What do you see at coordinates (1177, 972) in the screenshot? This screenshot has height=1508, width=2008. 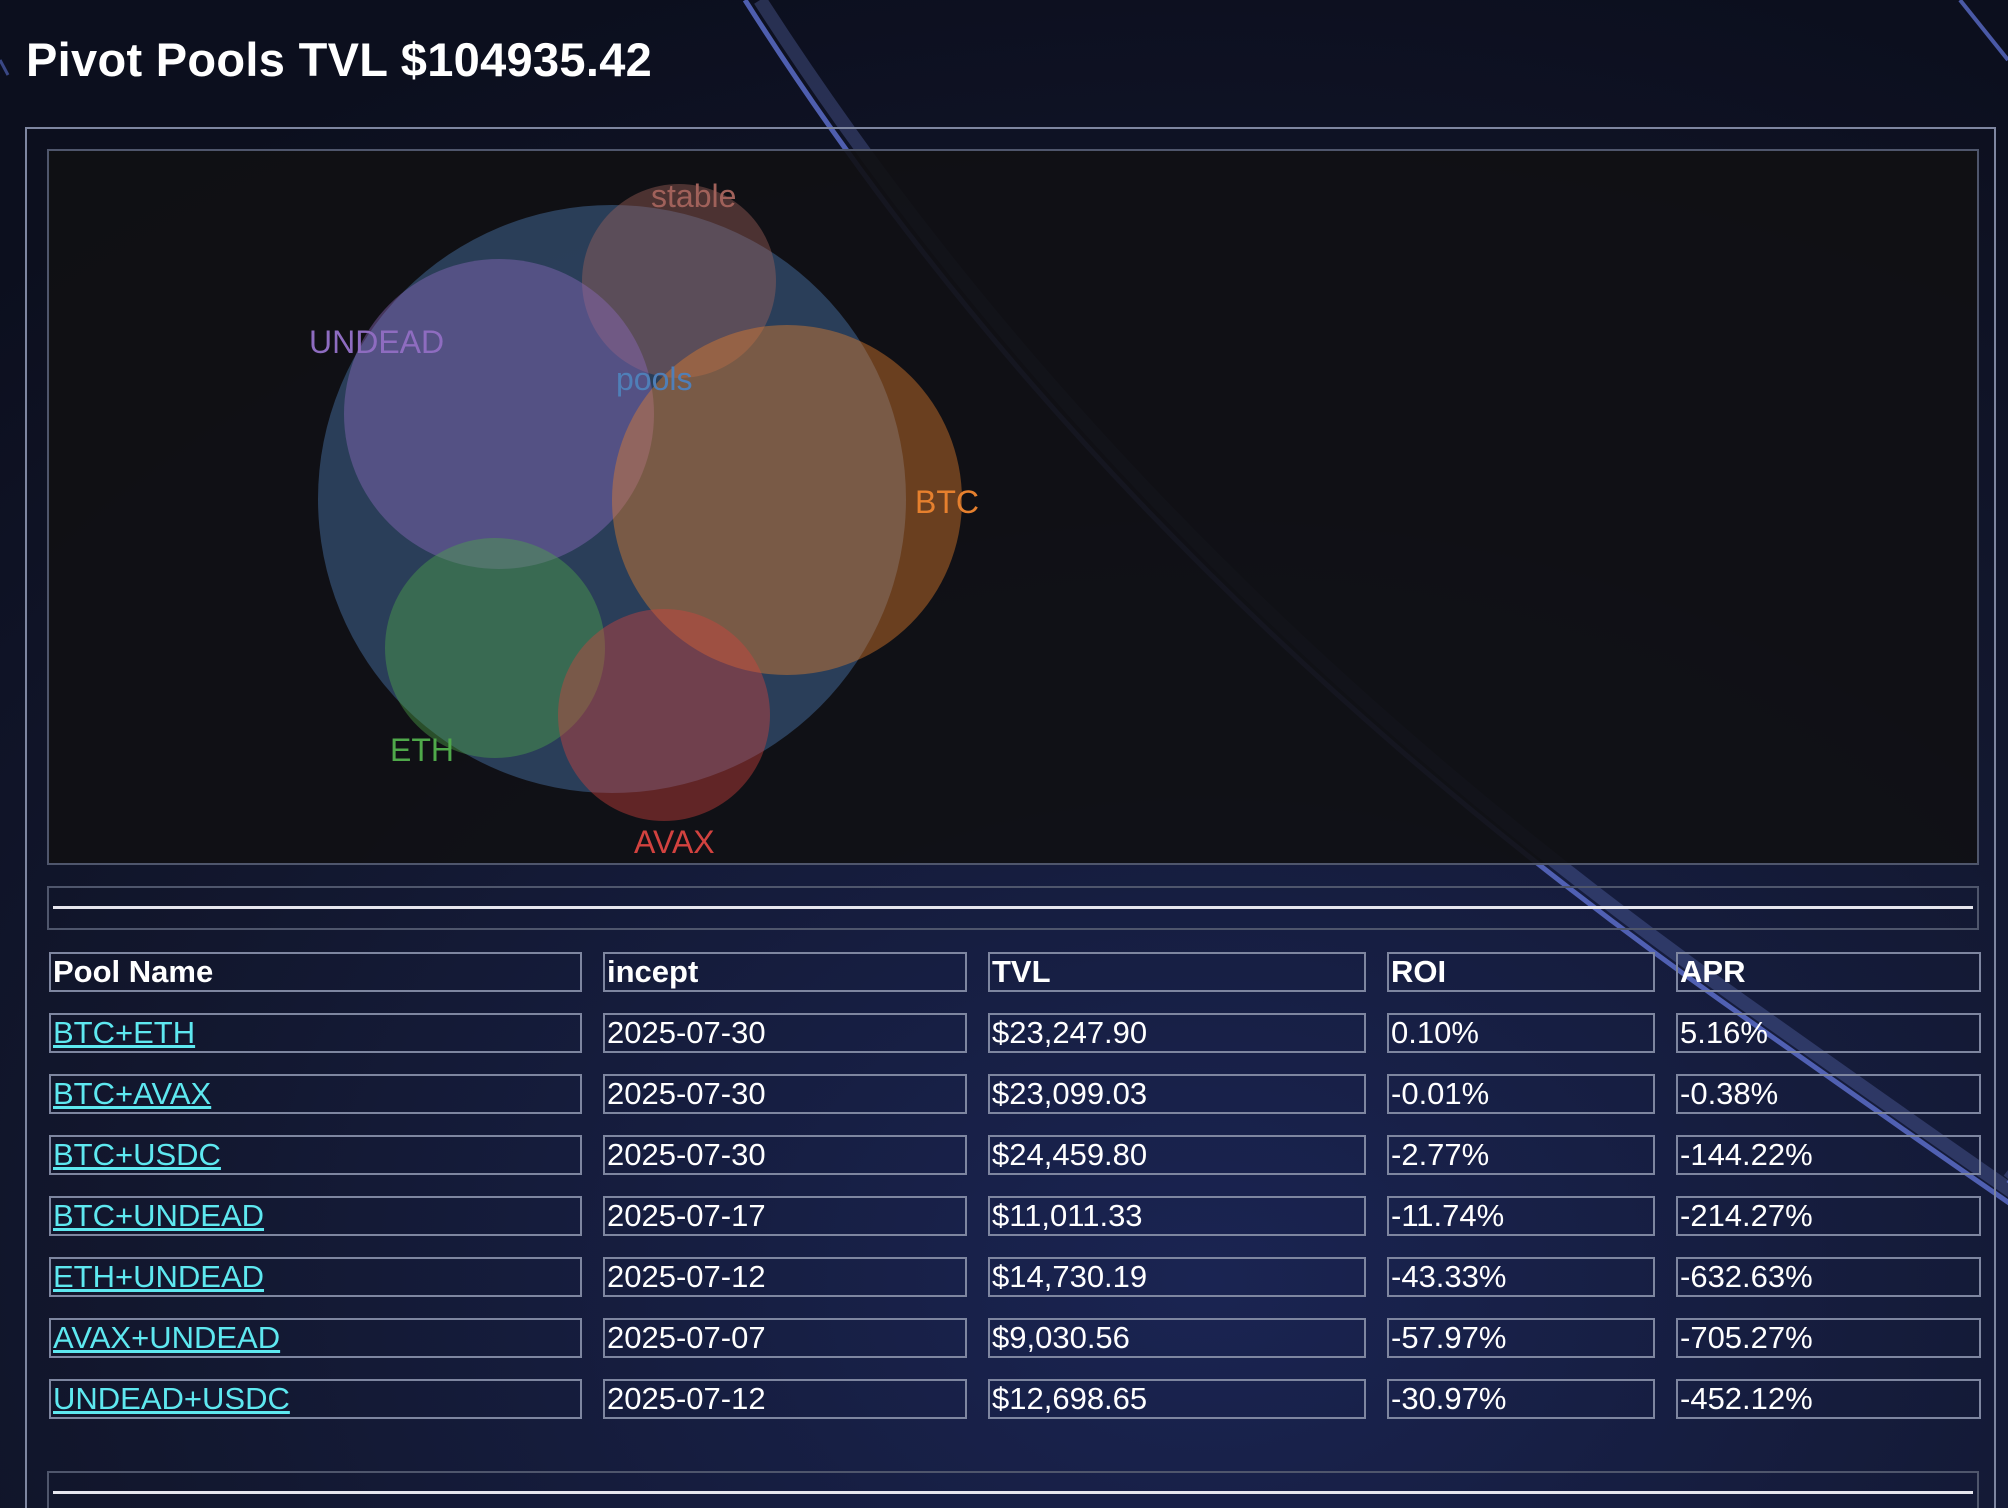 I see `column-header-tvl: TVL` at bounding box center [1177, 972].